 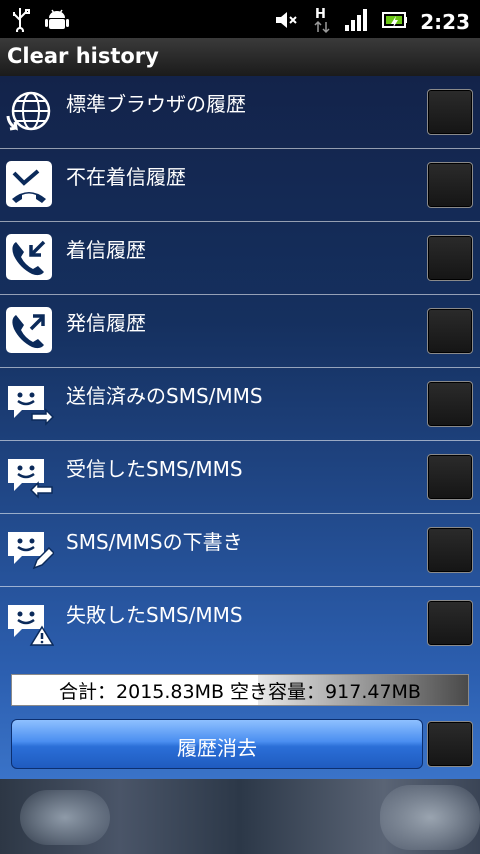 I want to click on incoming-calls-checkbox, so click(x=450, y=258).